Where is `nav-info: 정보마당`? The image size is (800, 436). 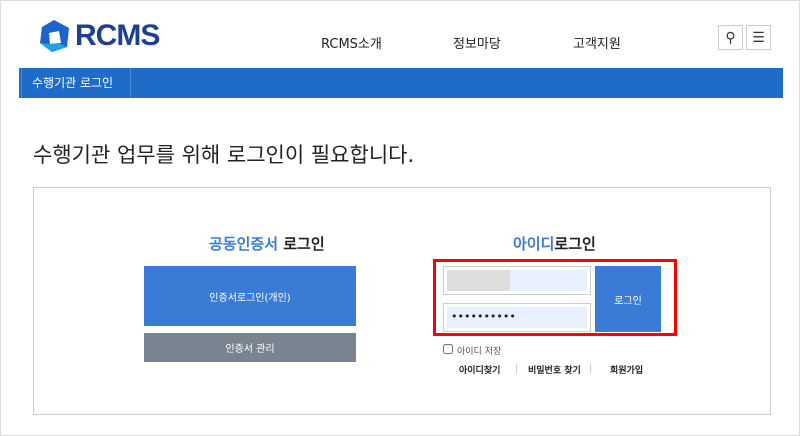 nav-info: 정보마당 is located at coordinates (477, 42).